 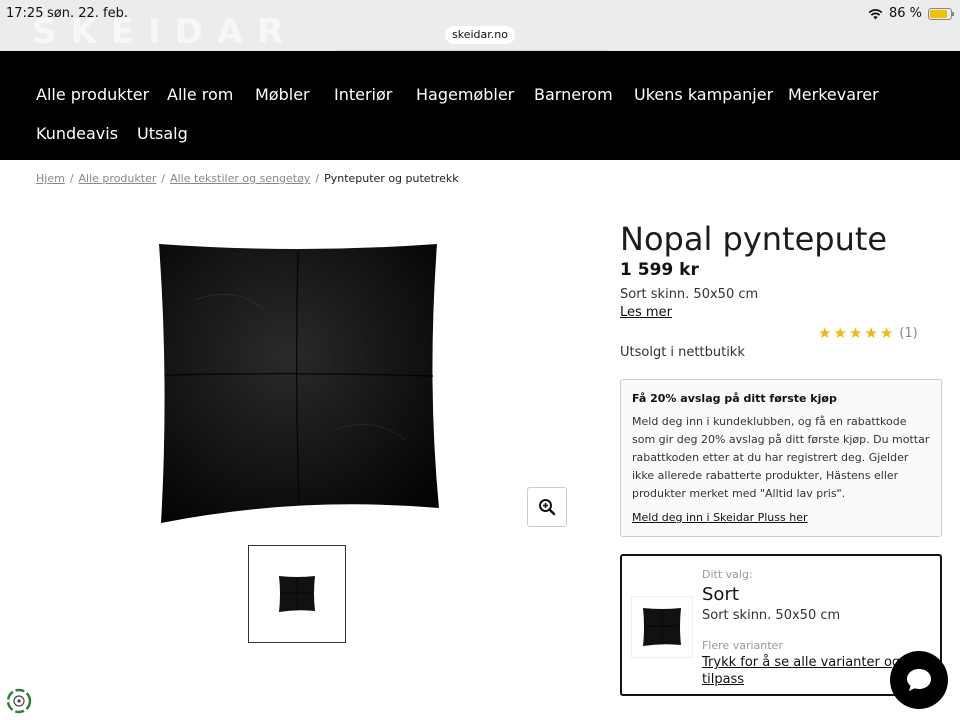 I want to click on read-more-link: Les mer, so click(x=646, y=312).